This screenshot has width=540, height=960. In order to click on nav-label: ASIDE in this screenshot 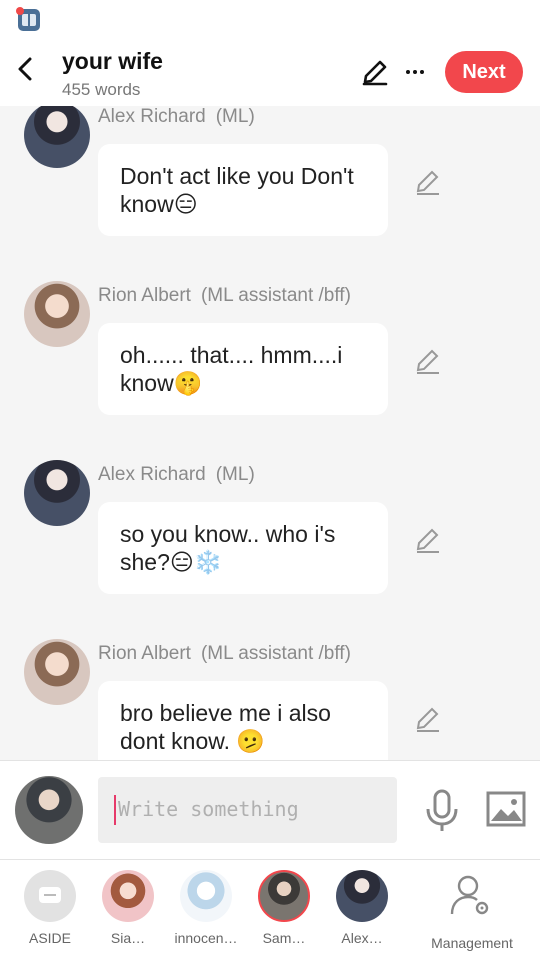, I will do `click(49, 938)`.